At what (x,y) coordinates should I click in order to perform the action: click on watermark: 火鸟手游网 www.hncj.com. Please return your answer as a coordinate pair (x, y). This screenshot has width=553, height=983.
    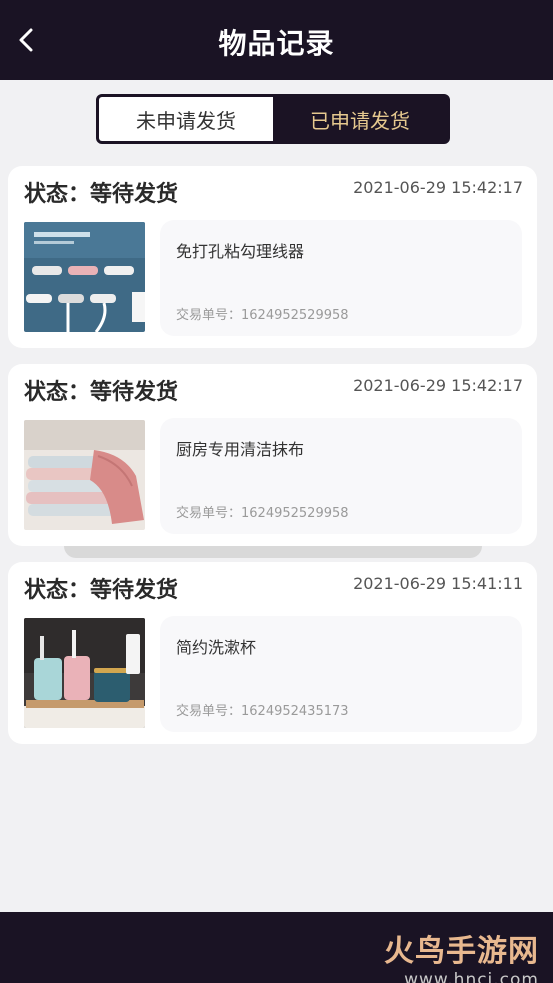
    Looking at the image, I should click on (461, 954).